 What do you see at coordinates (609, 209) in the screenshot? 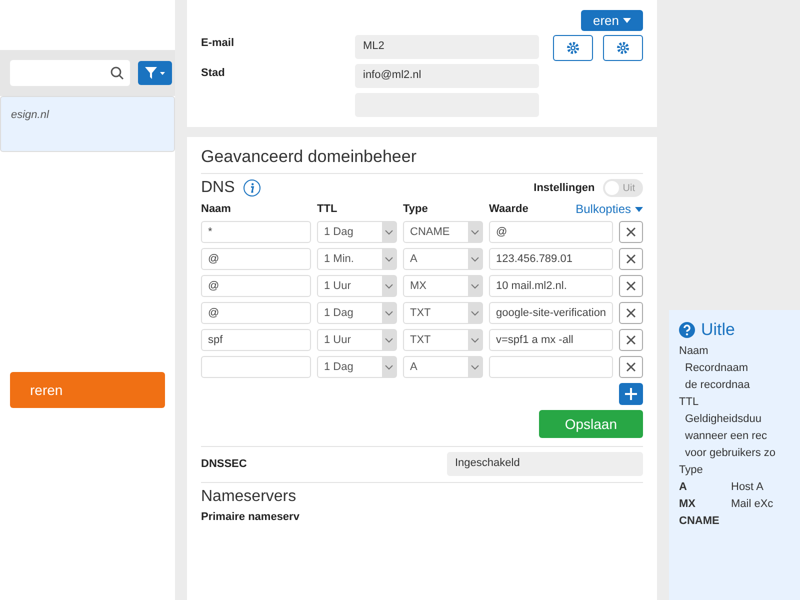
I see `bulk-actions-link: Bulkopties` at bounding box center [609, 209].